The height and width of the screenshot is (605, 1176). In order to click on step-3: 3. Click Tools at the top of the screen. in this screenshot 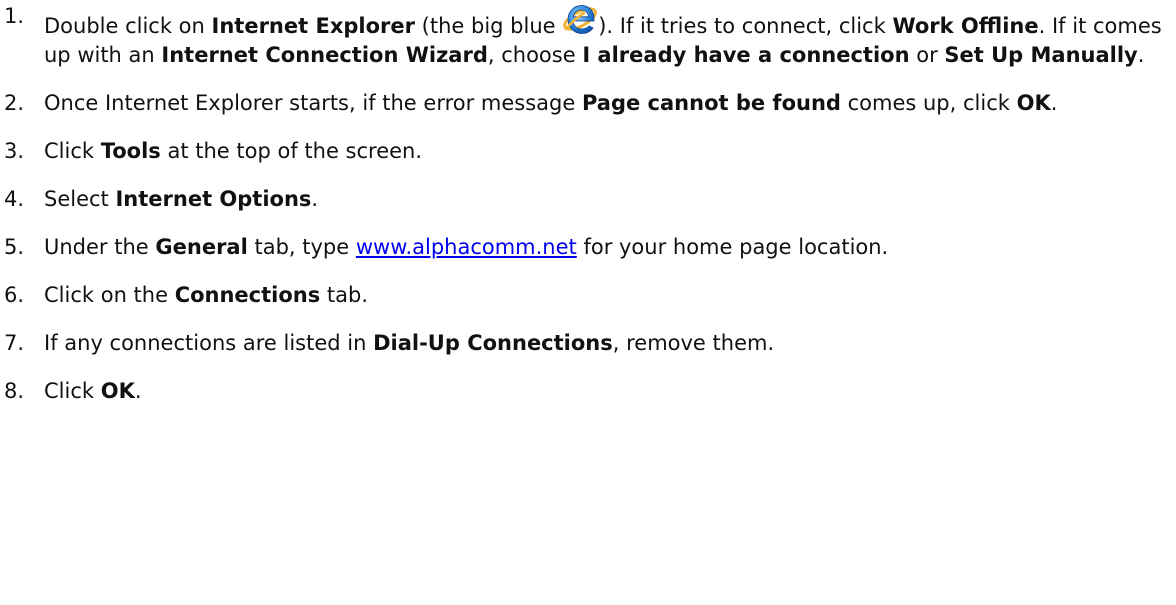, I will do `click(584, 151)`.